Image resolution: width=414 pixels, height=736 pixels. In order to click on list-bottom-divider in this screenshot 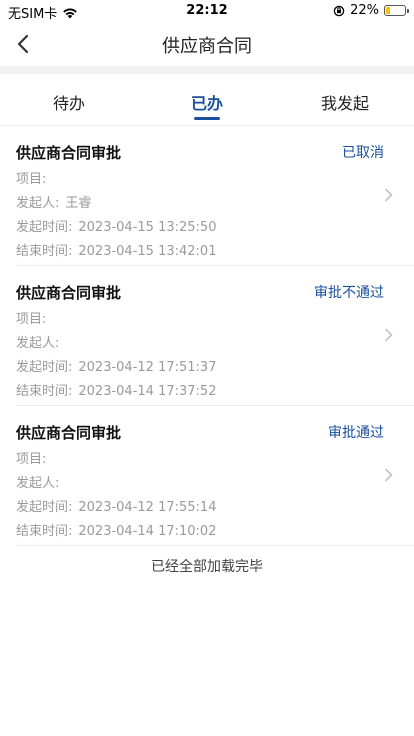, I will do `click(215, 545)`.